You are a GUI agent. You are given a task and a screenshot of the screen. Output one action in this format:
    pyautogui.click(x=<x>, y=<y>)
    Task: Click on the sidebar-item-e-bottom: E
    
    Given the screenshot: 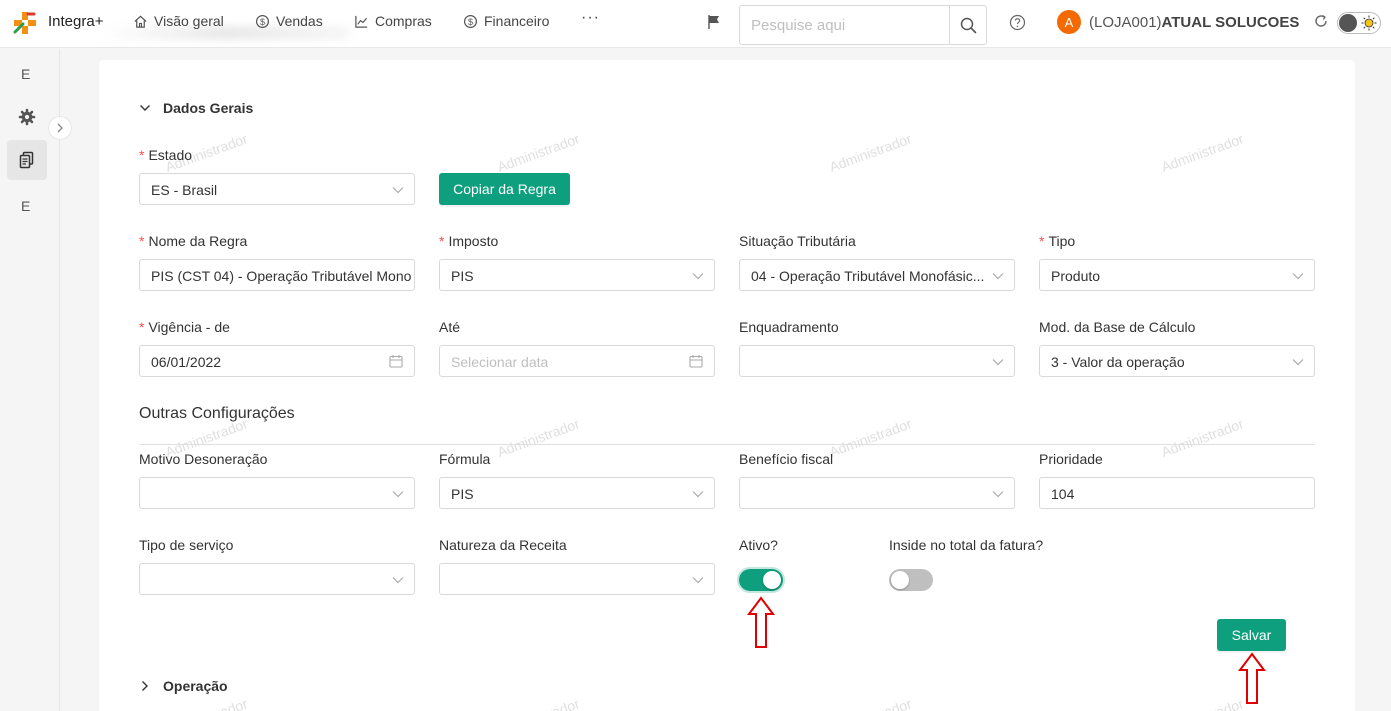 What is the action you would take?
    pyautogui.click(x=25, y=206)
    